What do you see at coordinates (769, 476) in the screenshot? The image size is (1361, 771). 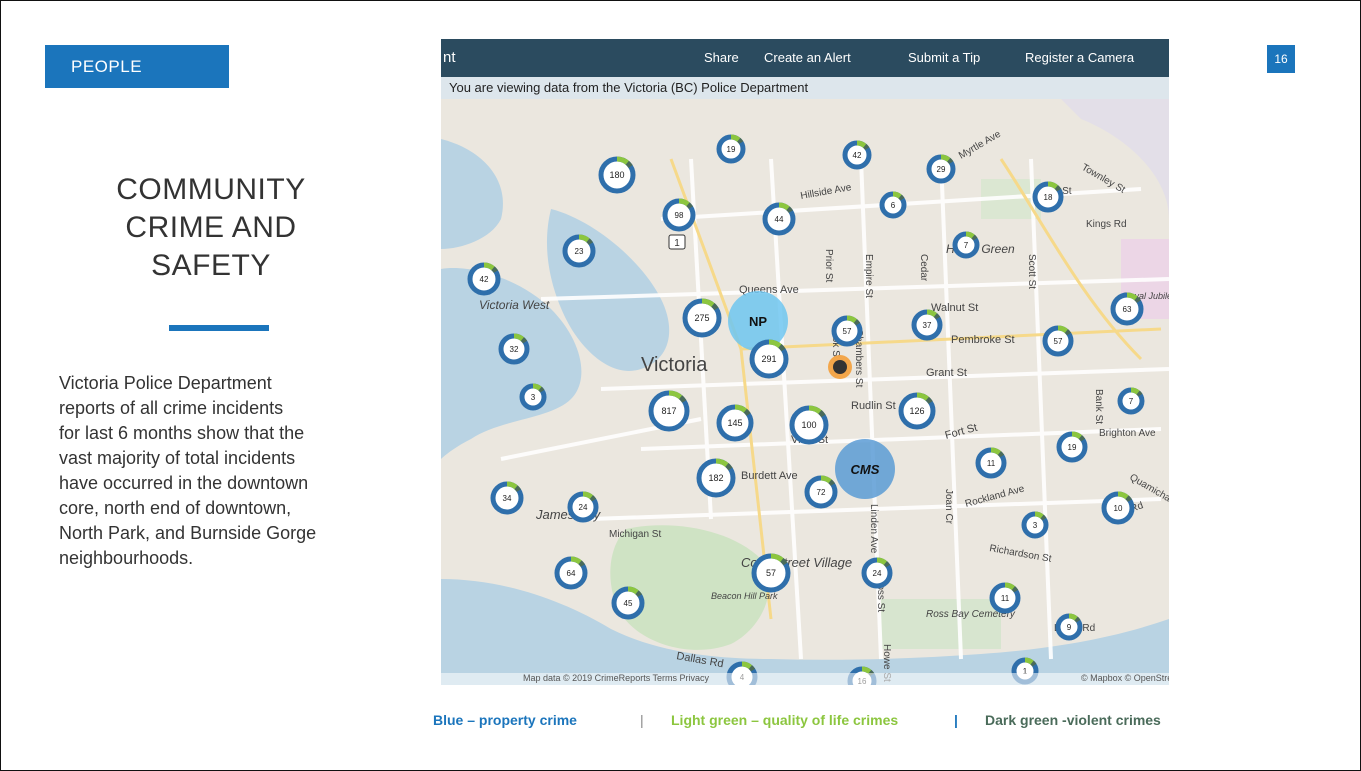 I see `map-label: Burdett Ave` at bounding box center [769, 476].